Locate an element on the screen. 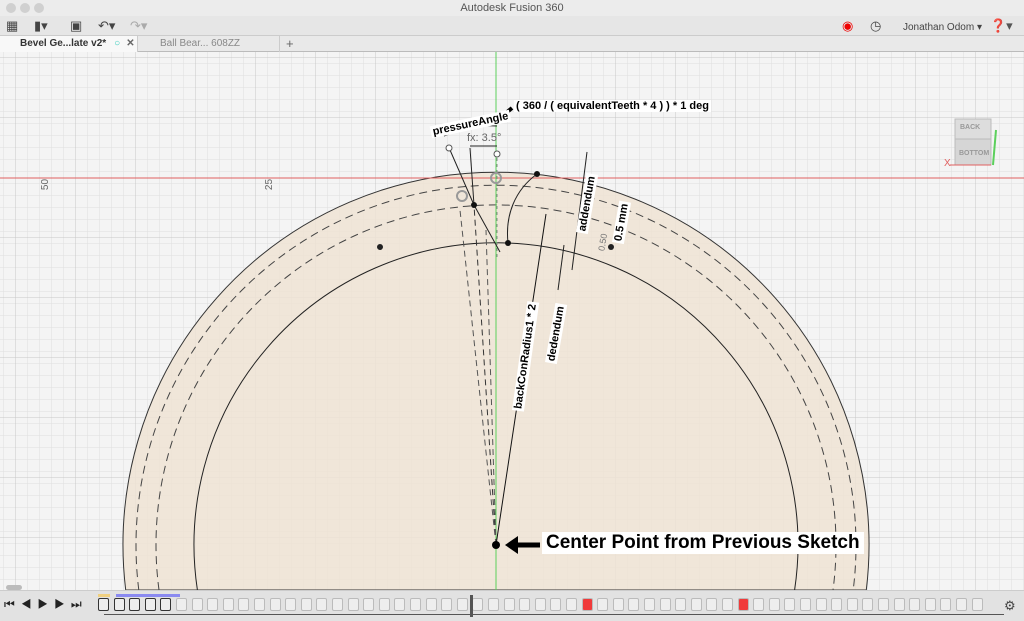 This screenshot has height=621, width=1024. ruler-label: 50 is located at coordinates (46, 184).